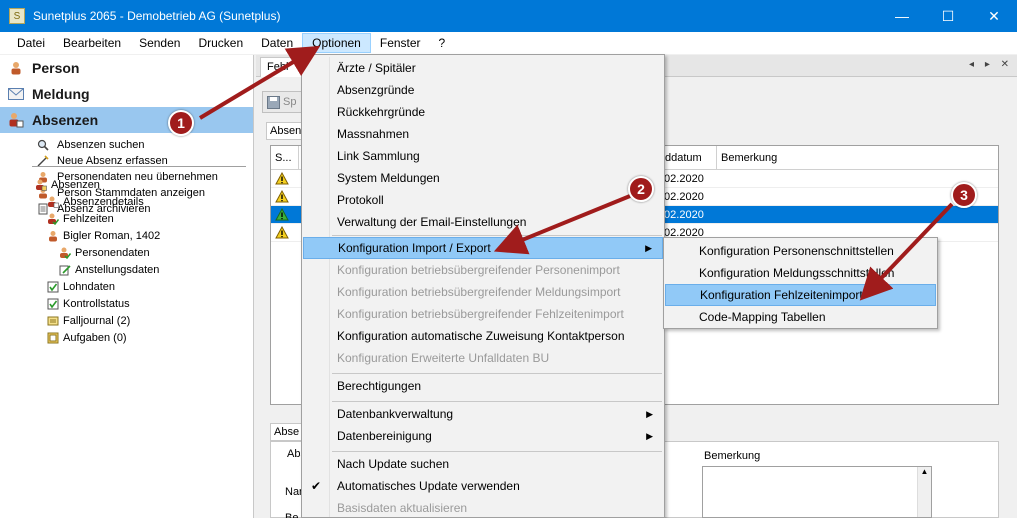 The height and width of the screenshot is (518, 1017). I want to click on sidebar-section-label: Absenzen, so click(65, 120).